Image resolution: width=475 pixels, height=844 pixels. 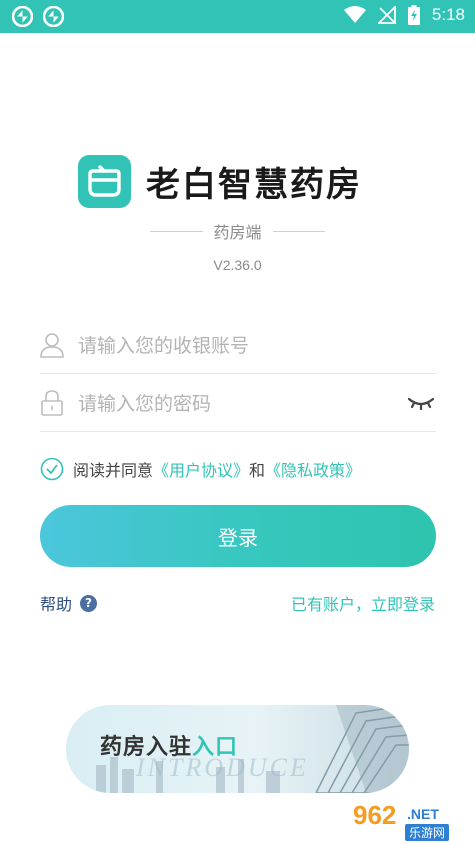 I want to click on site-watermark: 962 .NET 乐游网, so click(x=404, y=821).